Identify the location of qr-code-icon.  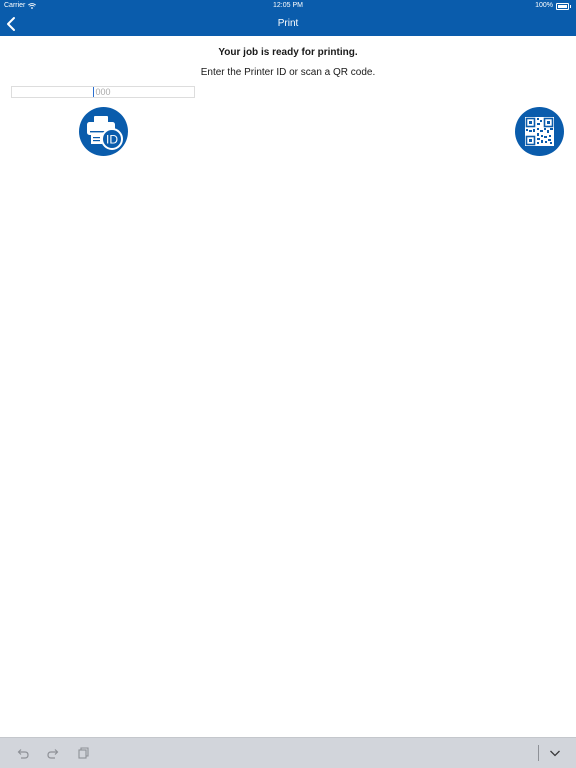
(539, 131).